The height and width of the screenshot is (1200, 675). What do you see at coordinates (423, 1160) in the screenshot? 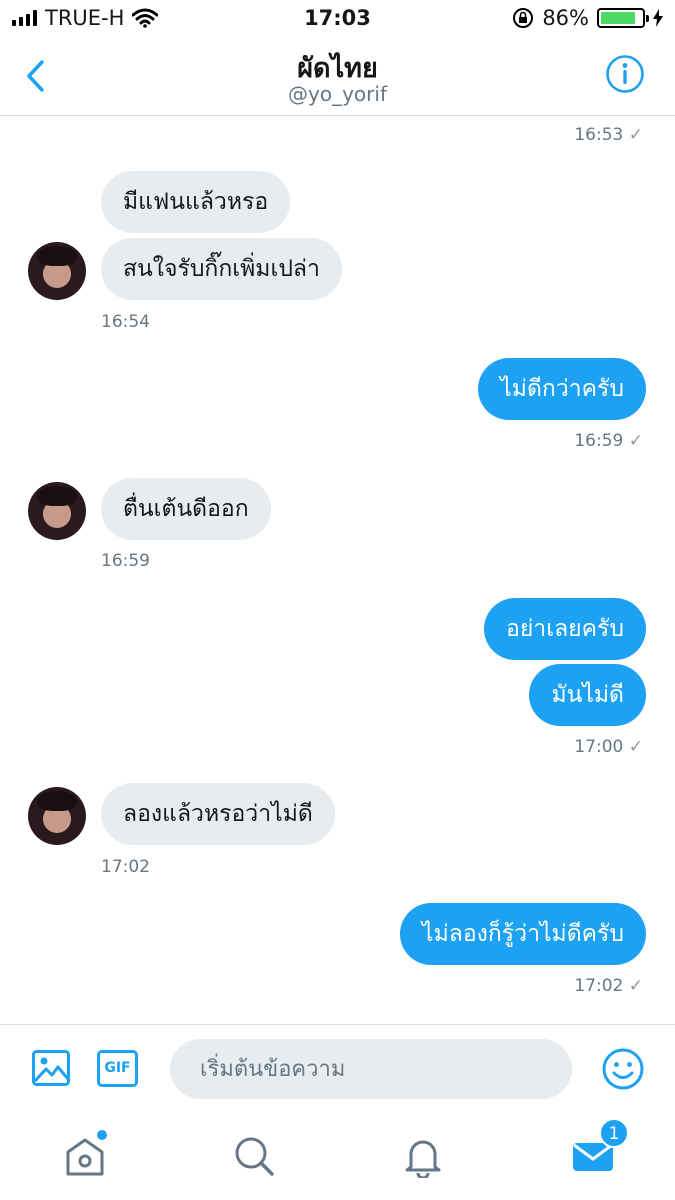
I see `bell-icon` at bounding box center [423, 1160].